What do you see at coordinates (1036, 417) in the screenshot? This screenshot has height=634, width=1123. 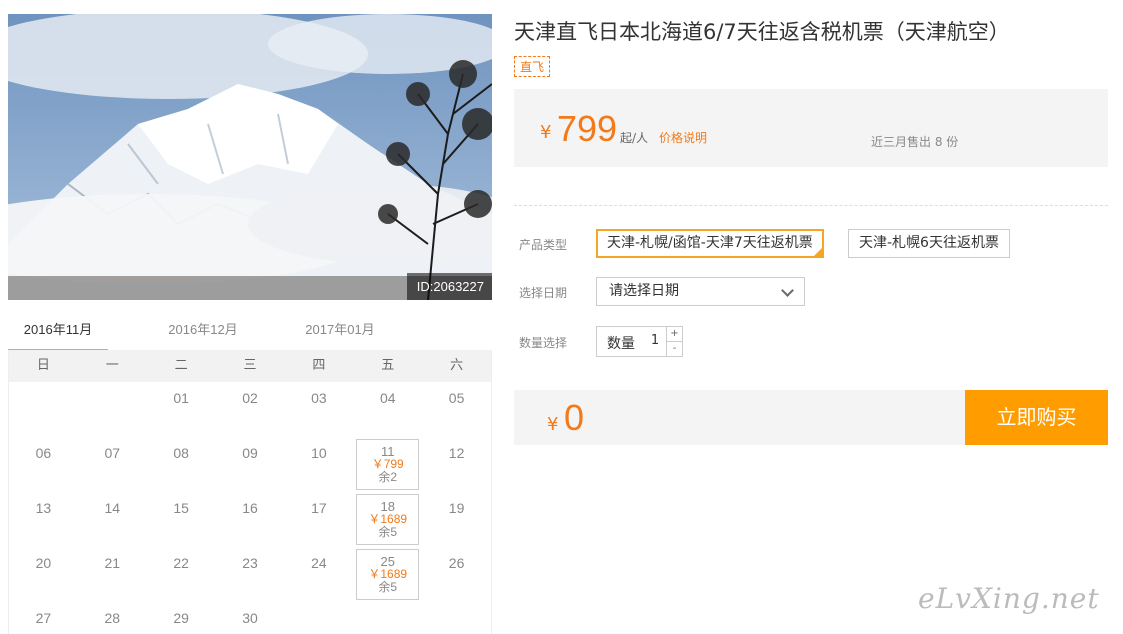 I see `buy-now-button: 立即购买` at bounding box center [1036, 417].